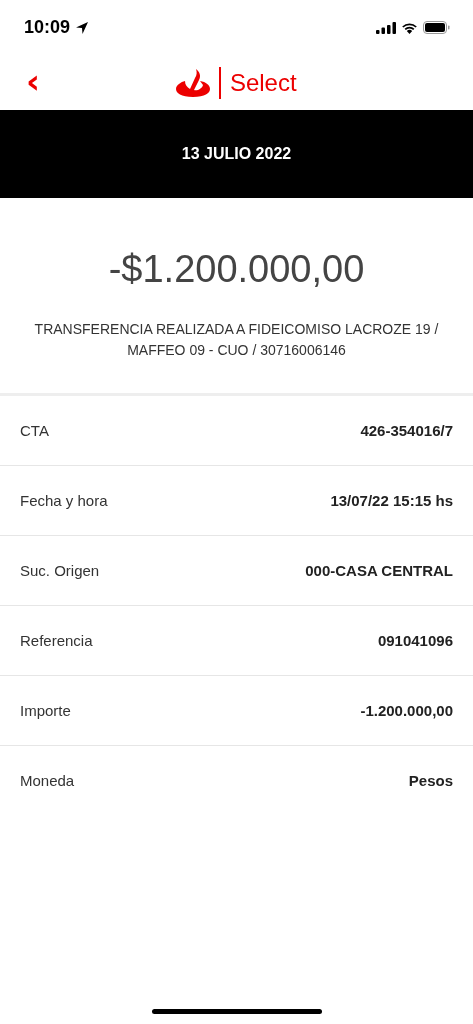 The height and width of the screenshot is (1024, 473). I want to click on transaction-description: TRANSFERENCIA REALIZADA A FIDEICOMISO LACROZE 19 / MAFFEO 09 - CUO / 30716006146, so click(236, 340).